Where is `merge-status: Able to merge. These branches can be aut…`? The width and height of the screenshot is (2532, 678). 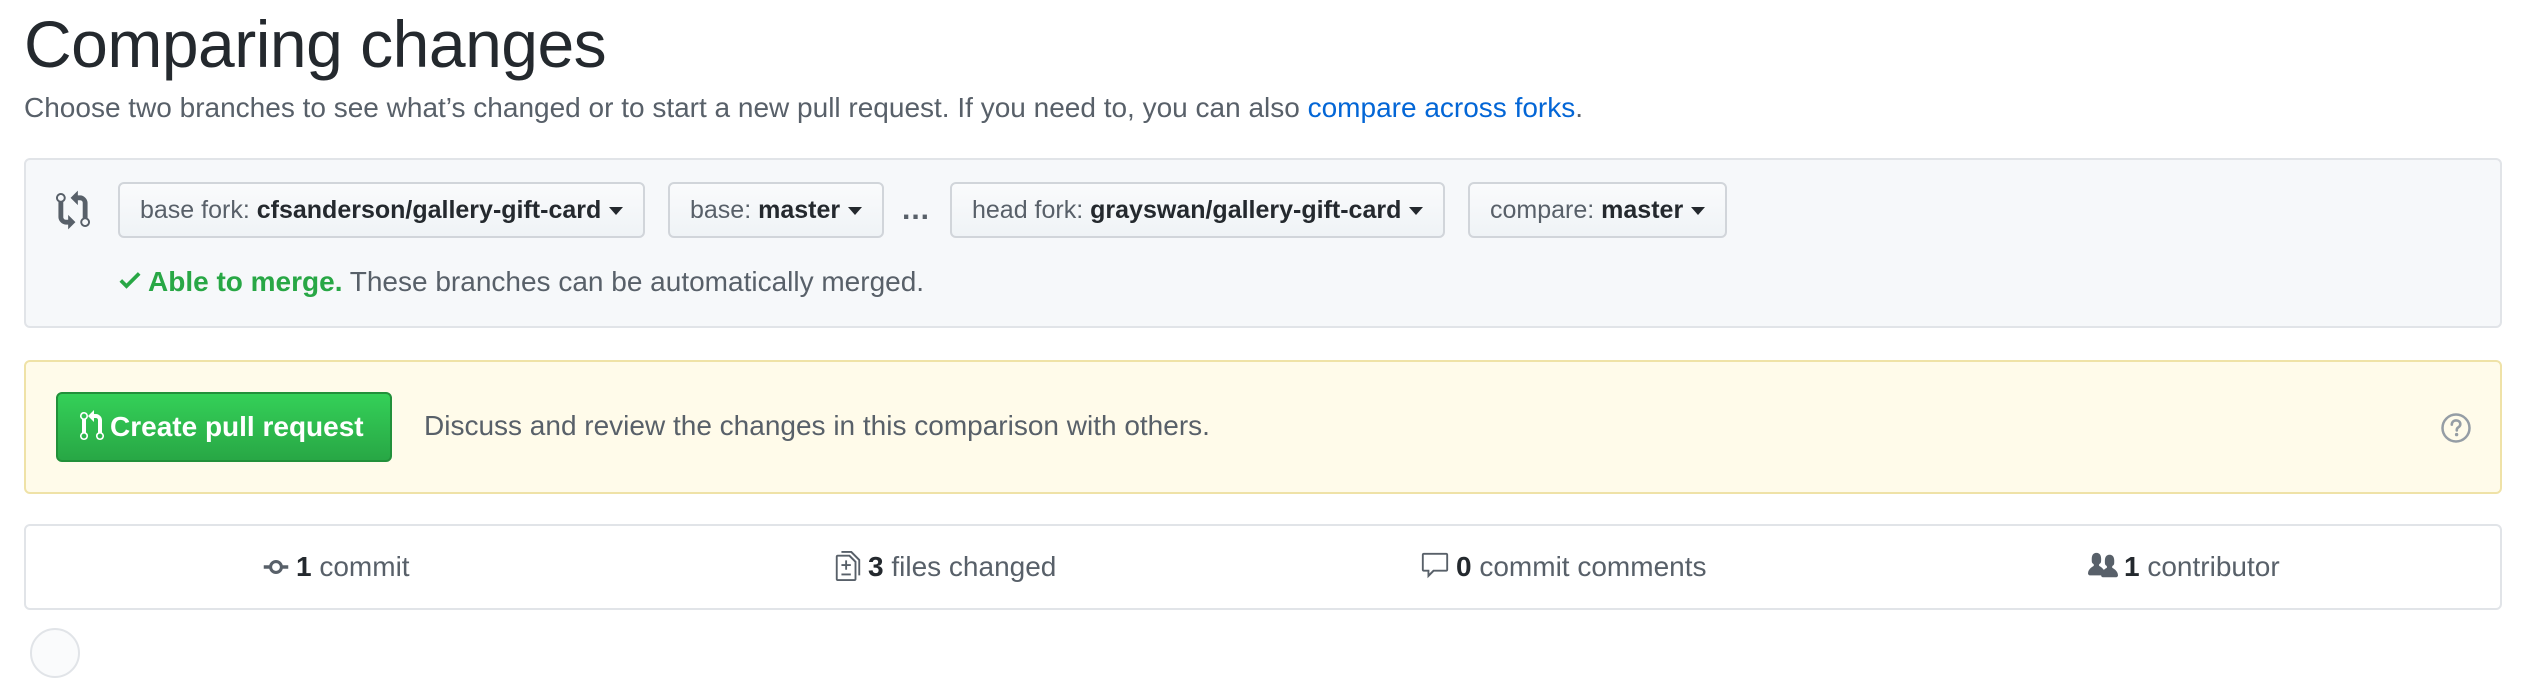 merge-status: Able to merge. These branches can be aut… is located at coordinates (520, 282).